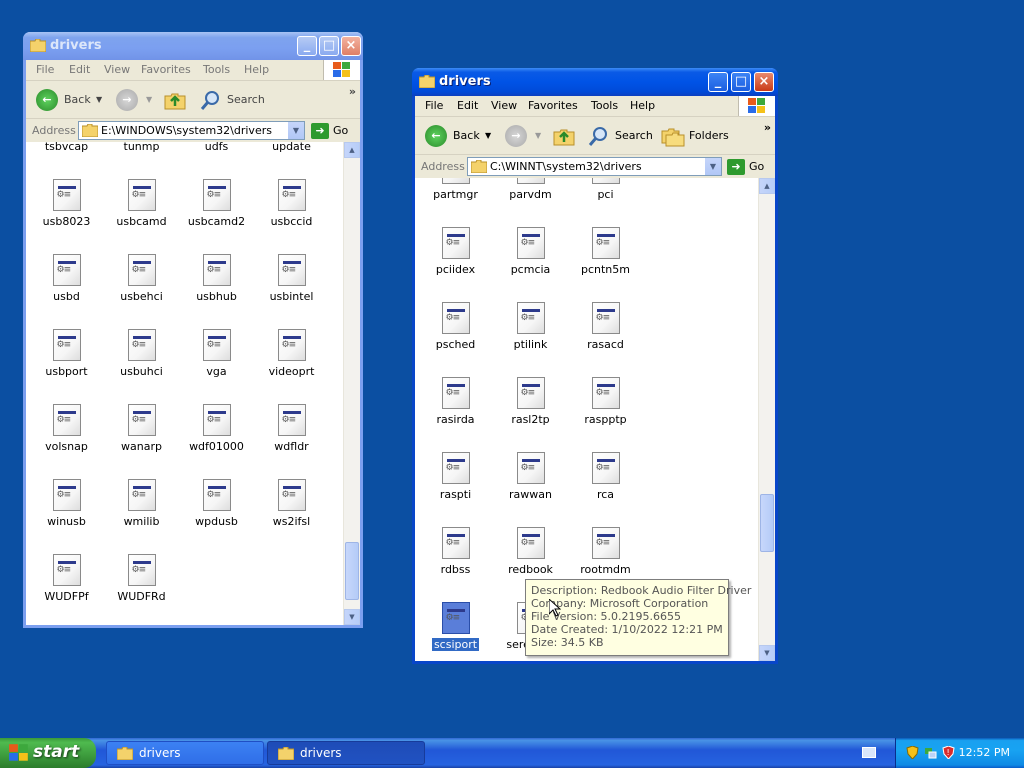  Describe the element at coordinates (191, 130) in the screenshot. I see `address-input: E:\WINDOWS\system32\drivers ▼` at that location.